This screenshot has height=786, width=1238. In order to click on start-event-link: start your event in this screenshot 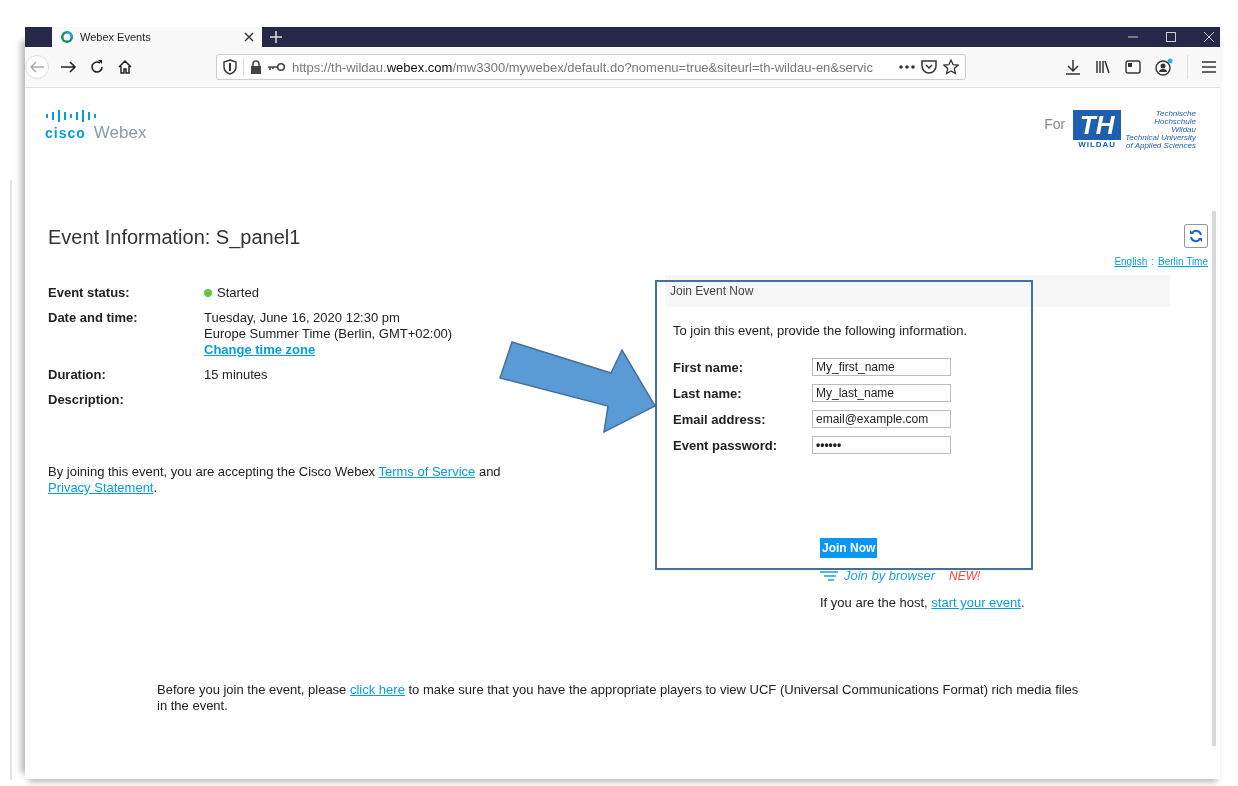, I will do `click(976, 602)`.